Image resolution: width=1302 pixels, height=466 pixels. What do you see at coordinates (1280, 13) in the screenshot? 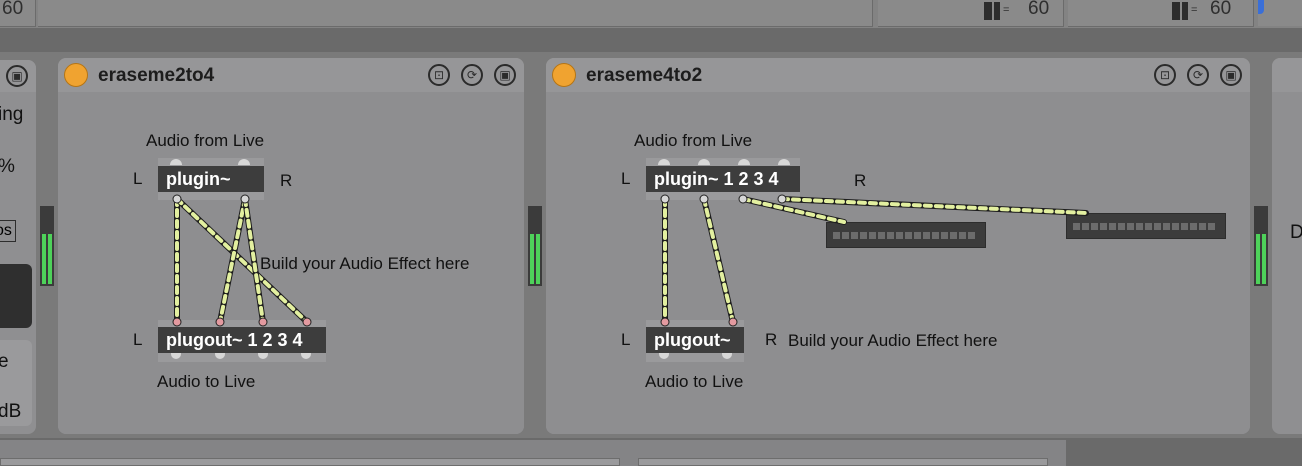
I see `top-cell-edge` at bounding box center [1280, 13].